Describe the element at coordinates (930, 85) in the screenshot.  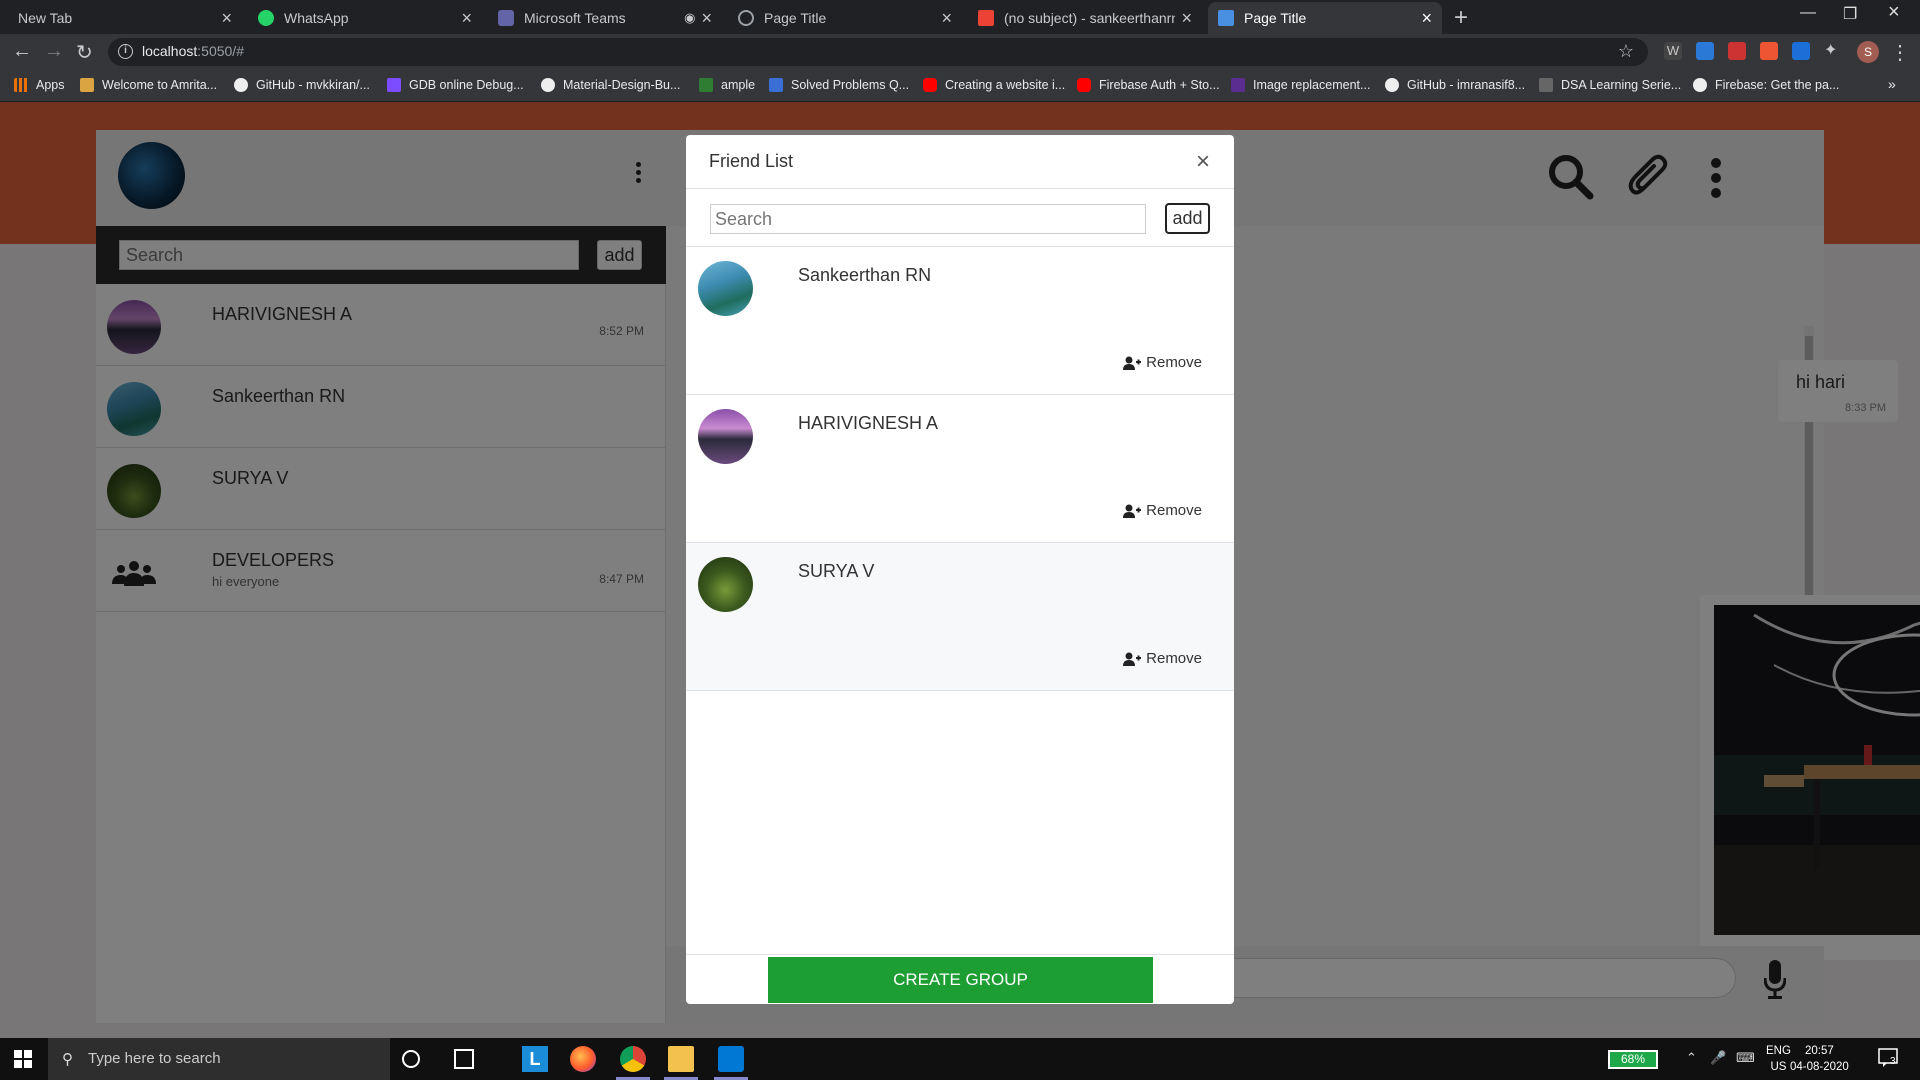
I see `youtube-icon` at that location.